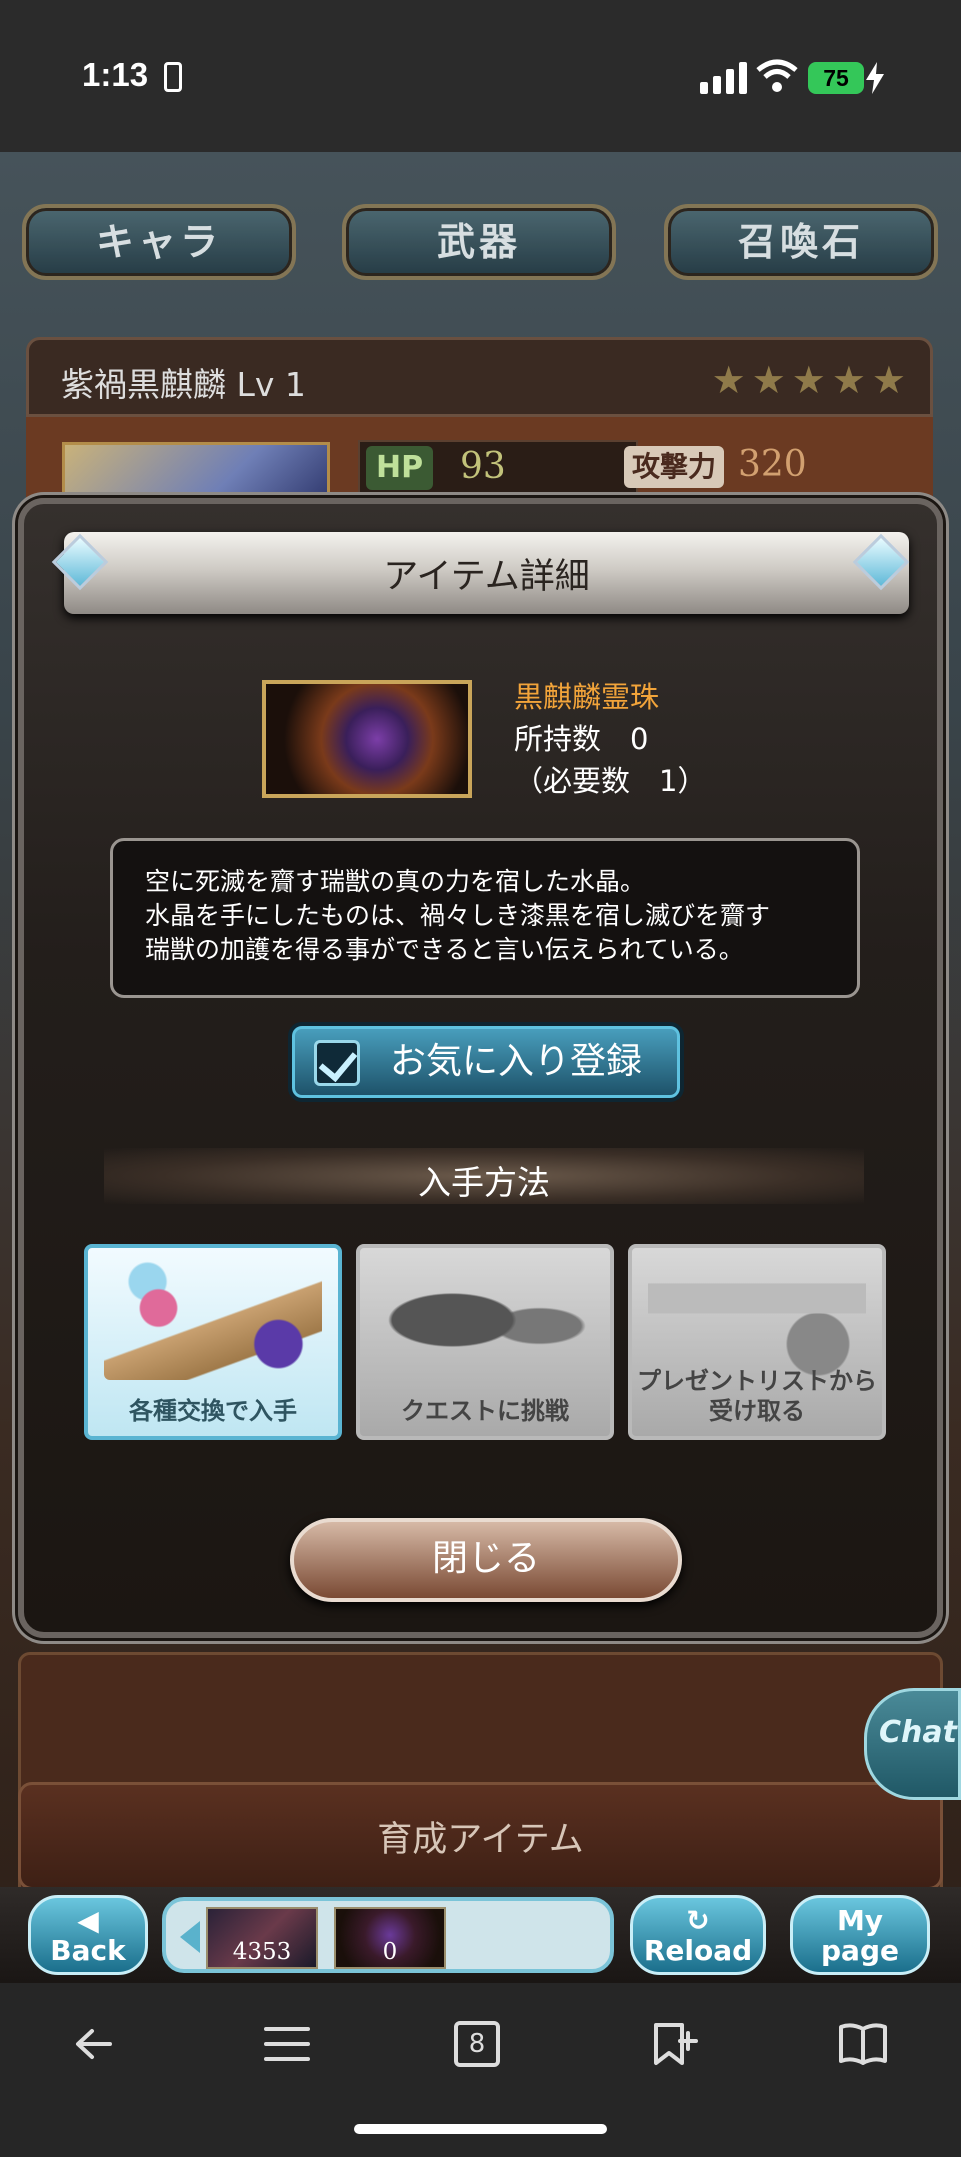 The width and height of the screenshot is (961, 2157). What do you see at coordinates (757, 1381) in the screenshot?
I see `source-present-label-line: プレゼントリストから` at bounding box center [757, 1381].